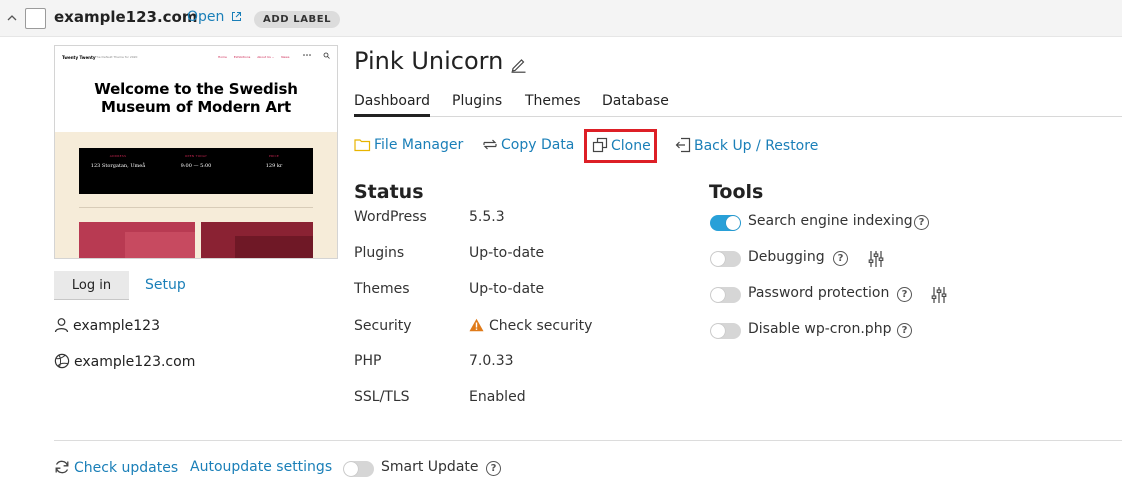 This screenshot has width=1122, height=500. Describe the element at coordinates (820, 329) in the screenshot. I see `disable-wp-cron-label: Disable wp-cron.php` at that location.